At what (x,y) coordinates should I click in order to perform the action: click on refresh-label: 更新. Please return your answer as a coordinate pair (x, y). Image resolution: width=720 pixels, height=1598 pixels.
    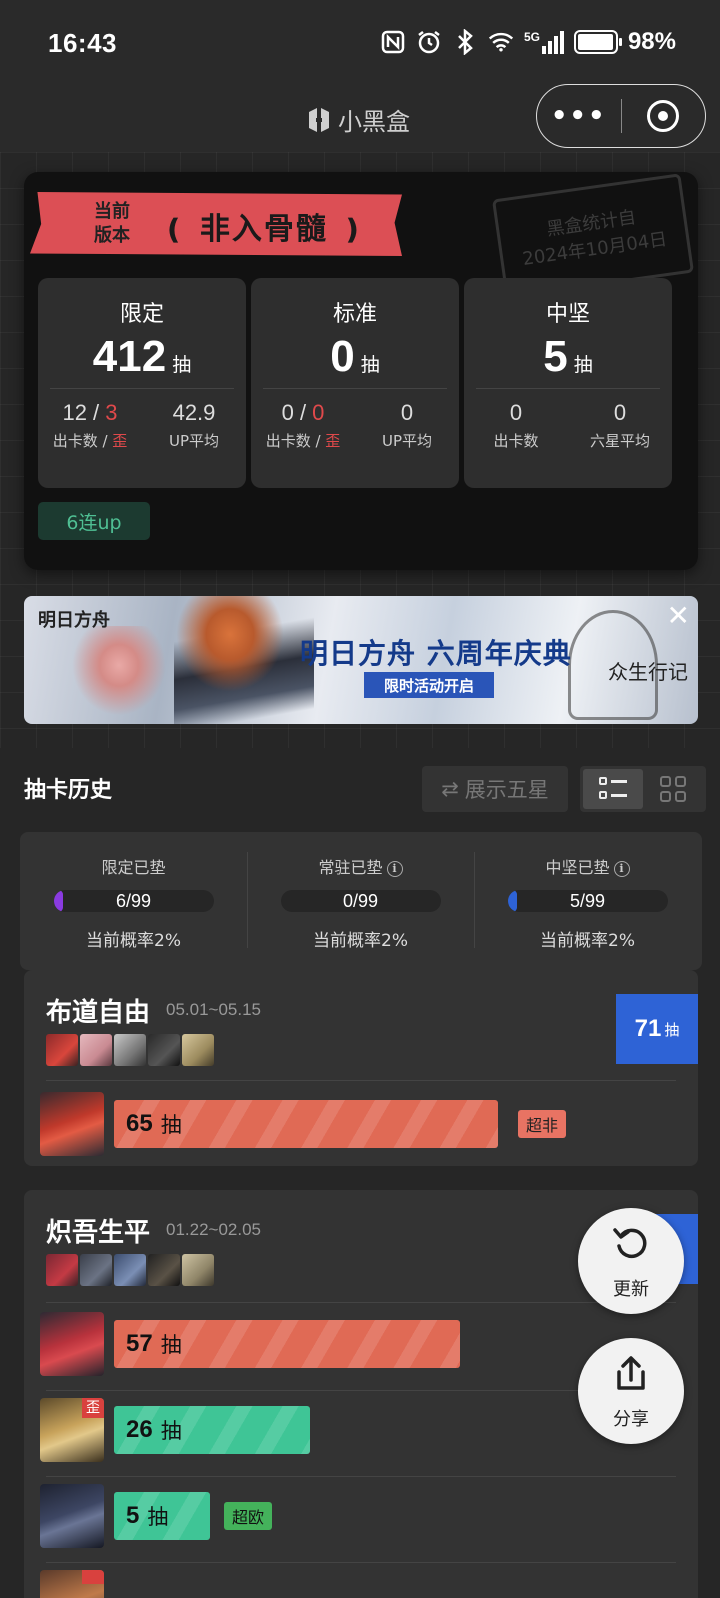
    Looking at the image, I should click on (631, 1289).